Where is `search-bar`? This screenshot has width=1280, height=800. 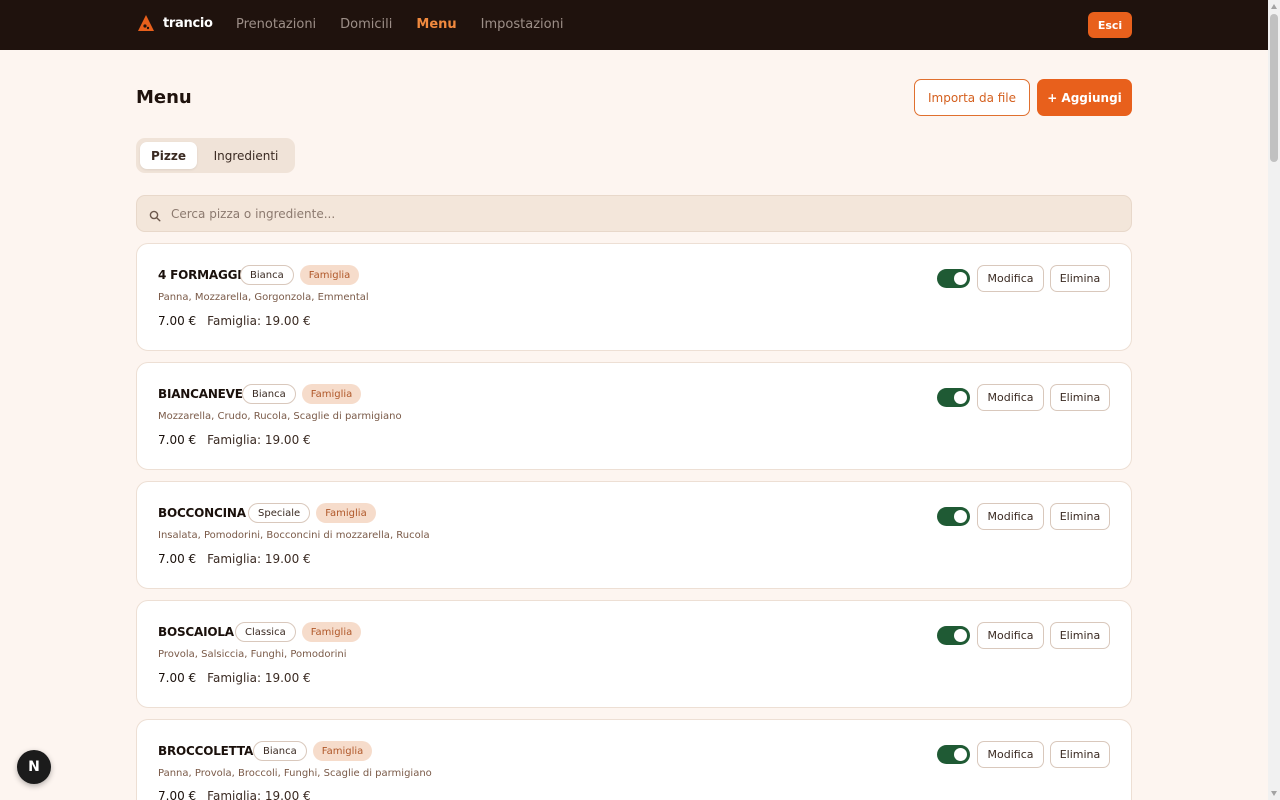 search-bar is located at coordinates (634, 213).